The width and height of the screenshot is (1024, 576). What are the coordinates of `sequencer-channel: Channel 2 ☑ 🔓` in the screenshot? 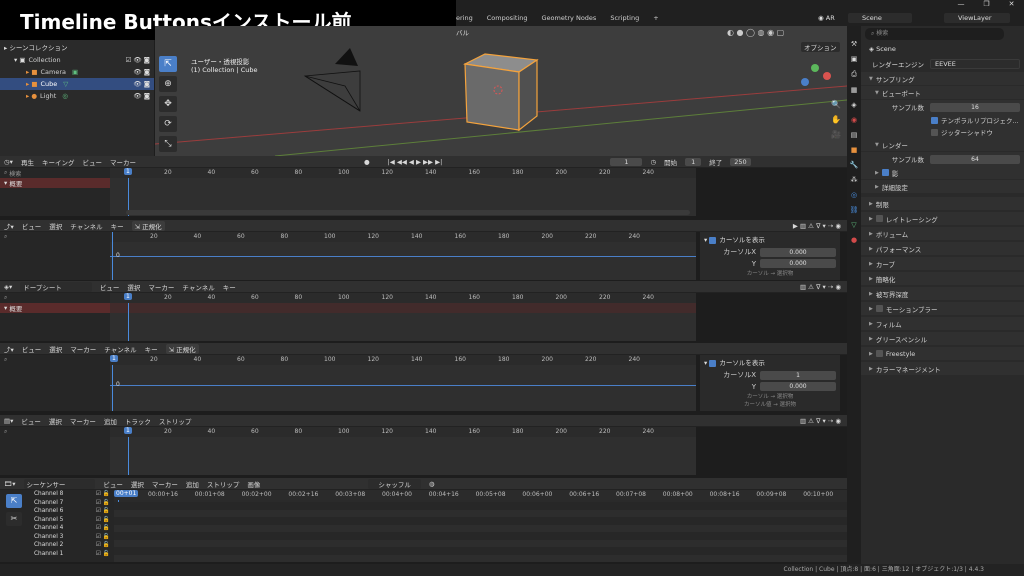 It's located at (72, 545).